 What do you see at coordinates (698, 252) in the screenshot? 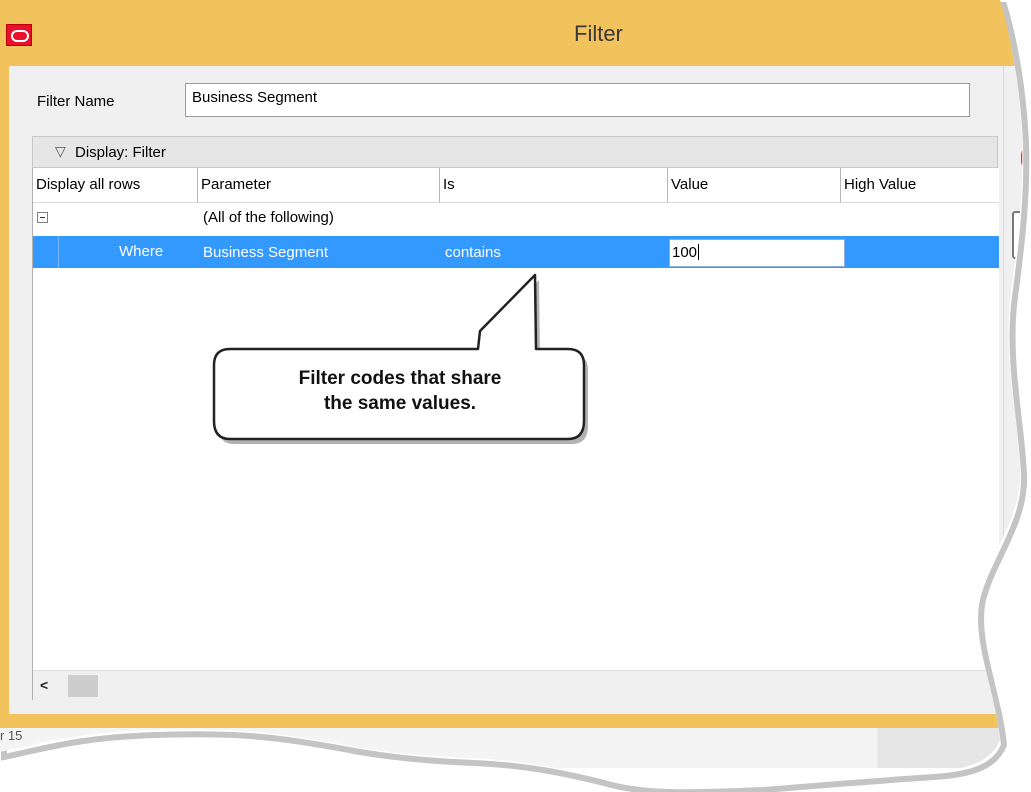
I see `text-caret` at bounding box center [698, 252].